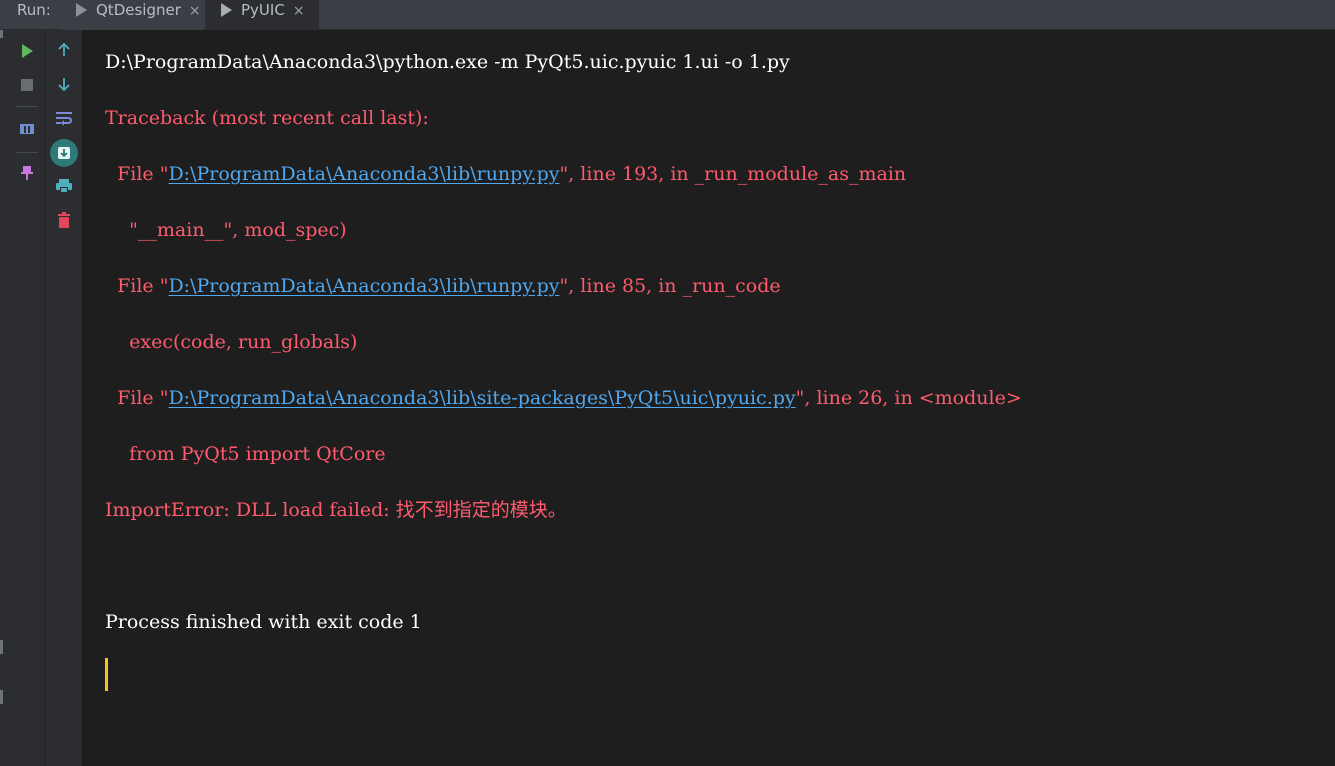 This screenshot has width=1335, height=766. I want to click on tab-qtdesigner: QtDesigner ×, so click(133, 15).